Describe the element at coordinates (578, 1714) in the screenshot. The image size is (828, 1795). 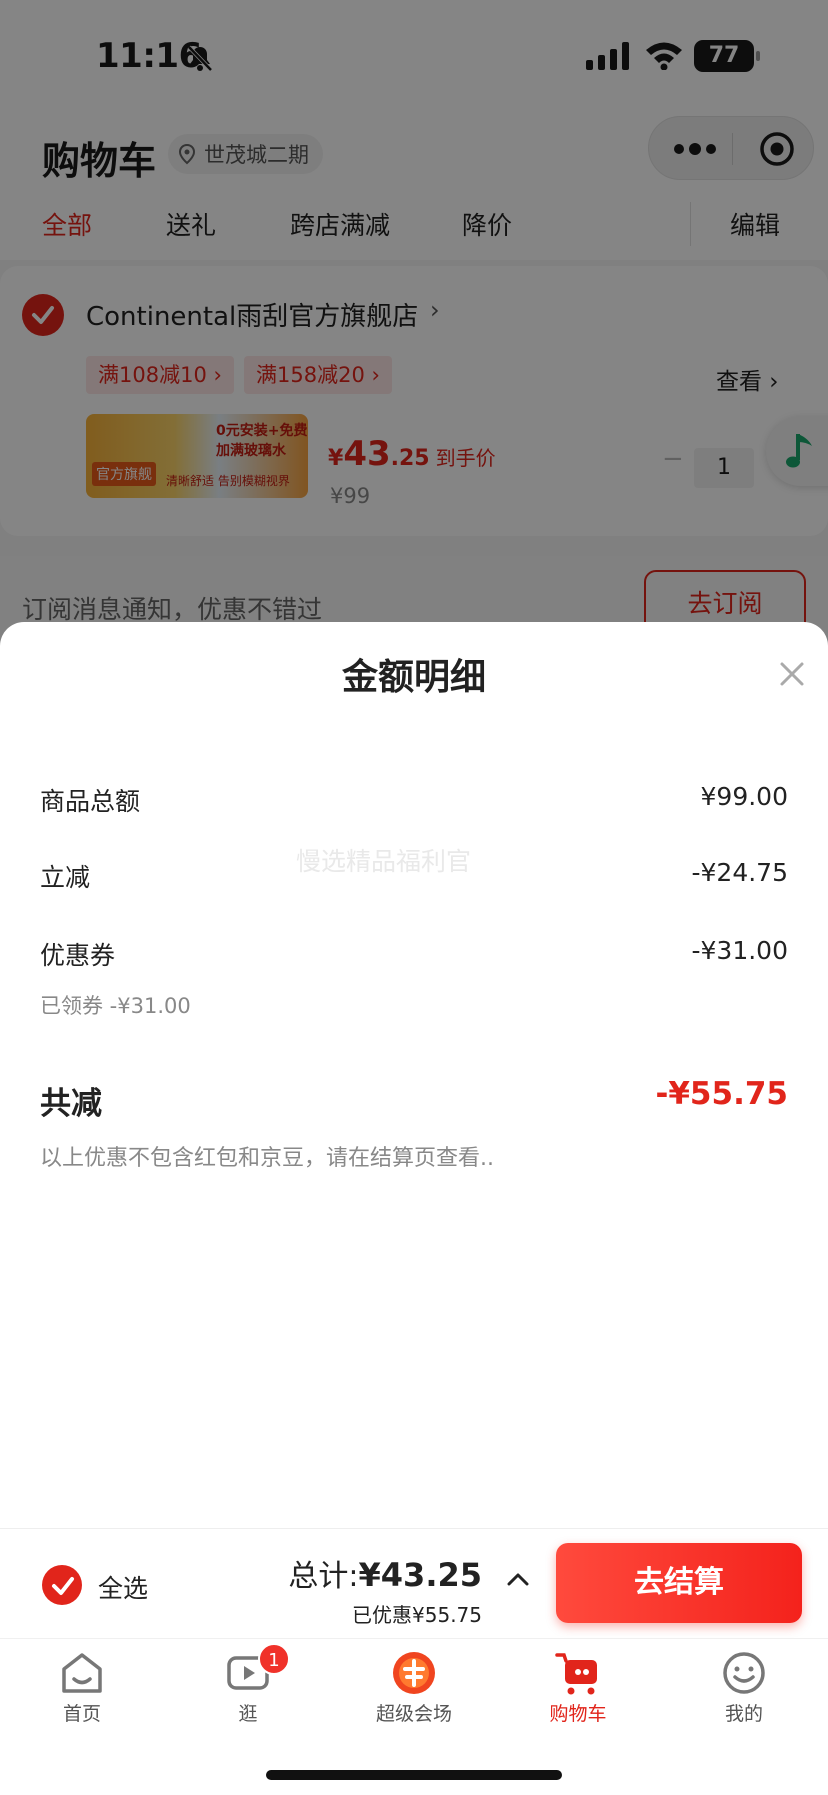
I see `tab-label: 购物车` at that location.